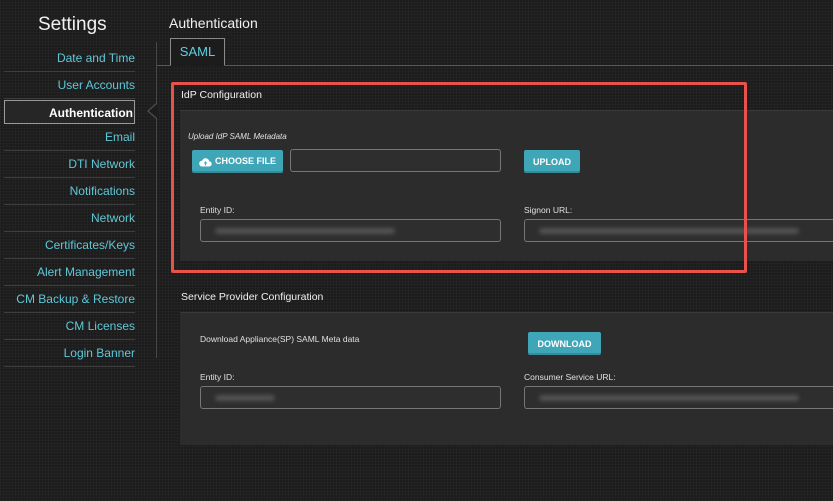 This screenshot has width=833, height=501. Describe the element at coordinates (213, 23) in the screenshot. I see `page-title: Authentication` at that location.